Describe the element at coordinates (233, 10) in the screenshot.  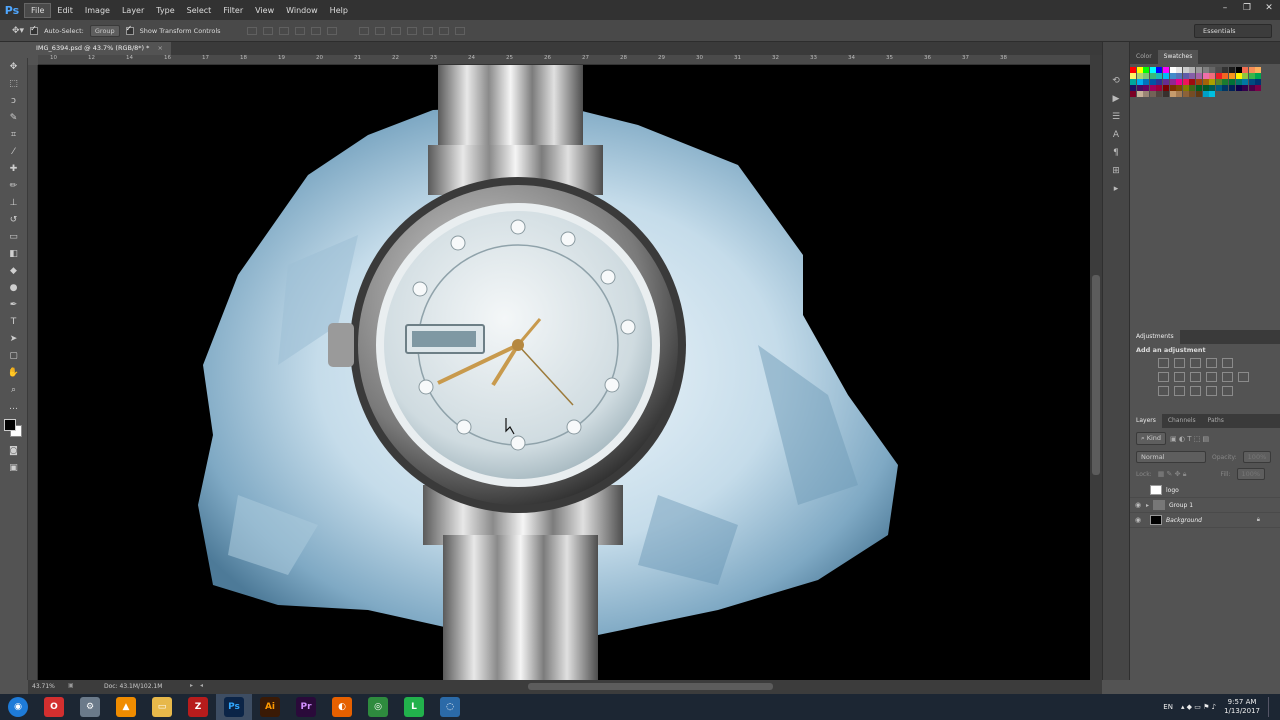
I see `menu-filter: Filter` at that location.